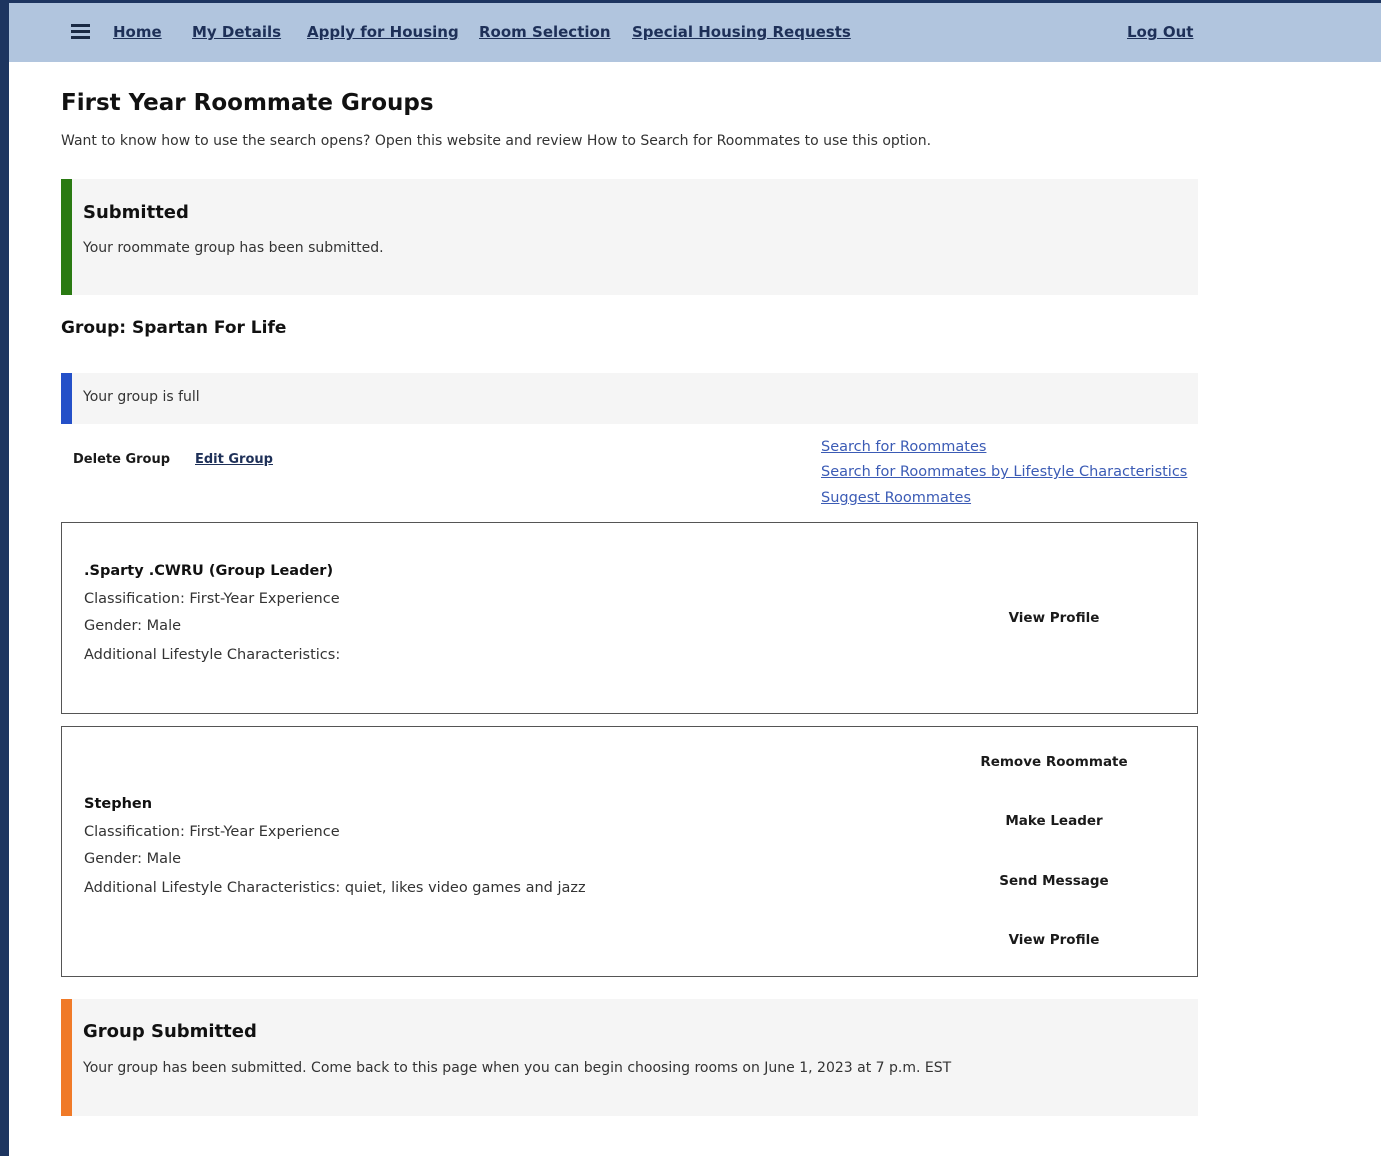  Describe the element at coordinates (247, 103) in the screenshot. I see `page-title: First Year Roommate Groups` at that location.